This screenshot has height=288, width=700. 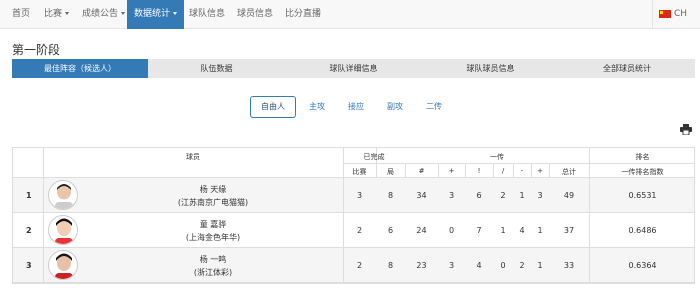 I want to click on slash-value: 1, so click(x=503, y=230).